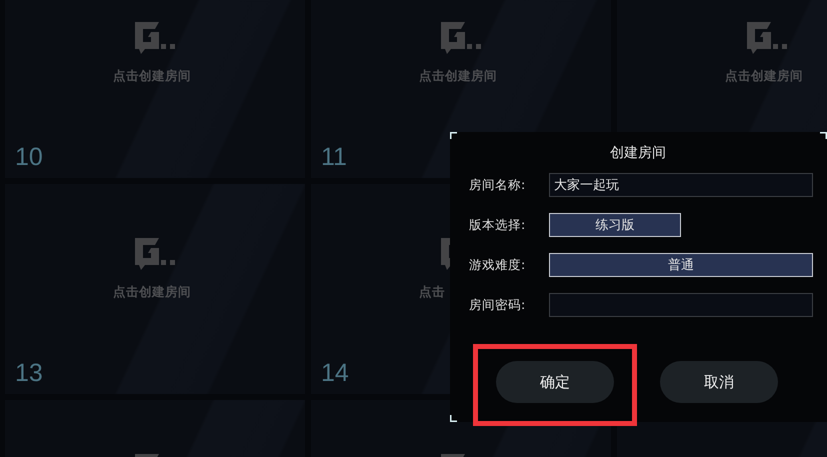 The height and width of the screenshot is (457, 827). I want to click on create-room-caption: 点击, so click(432, 292).